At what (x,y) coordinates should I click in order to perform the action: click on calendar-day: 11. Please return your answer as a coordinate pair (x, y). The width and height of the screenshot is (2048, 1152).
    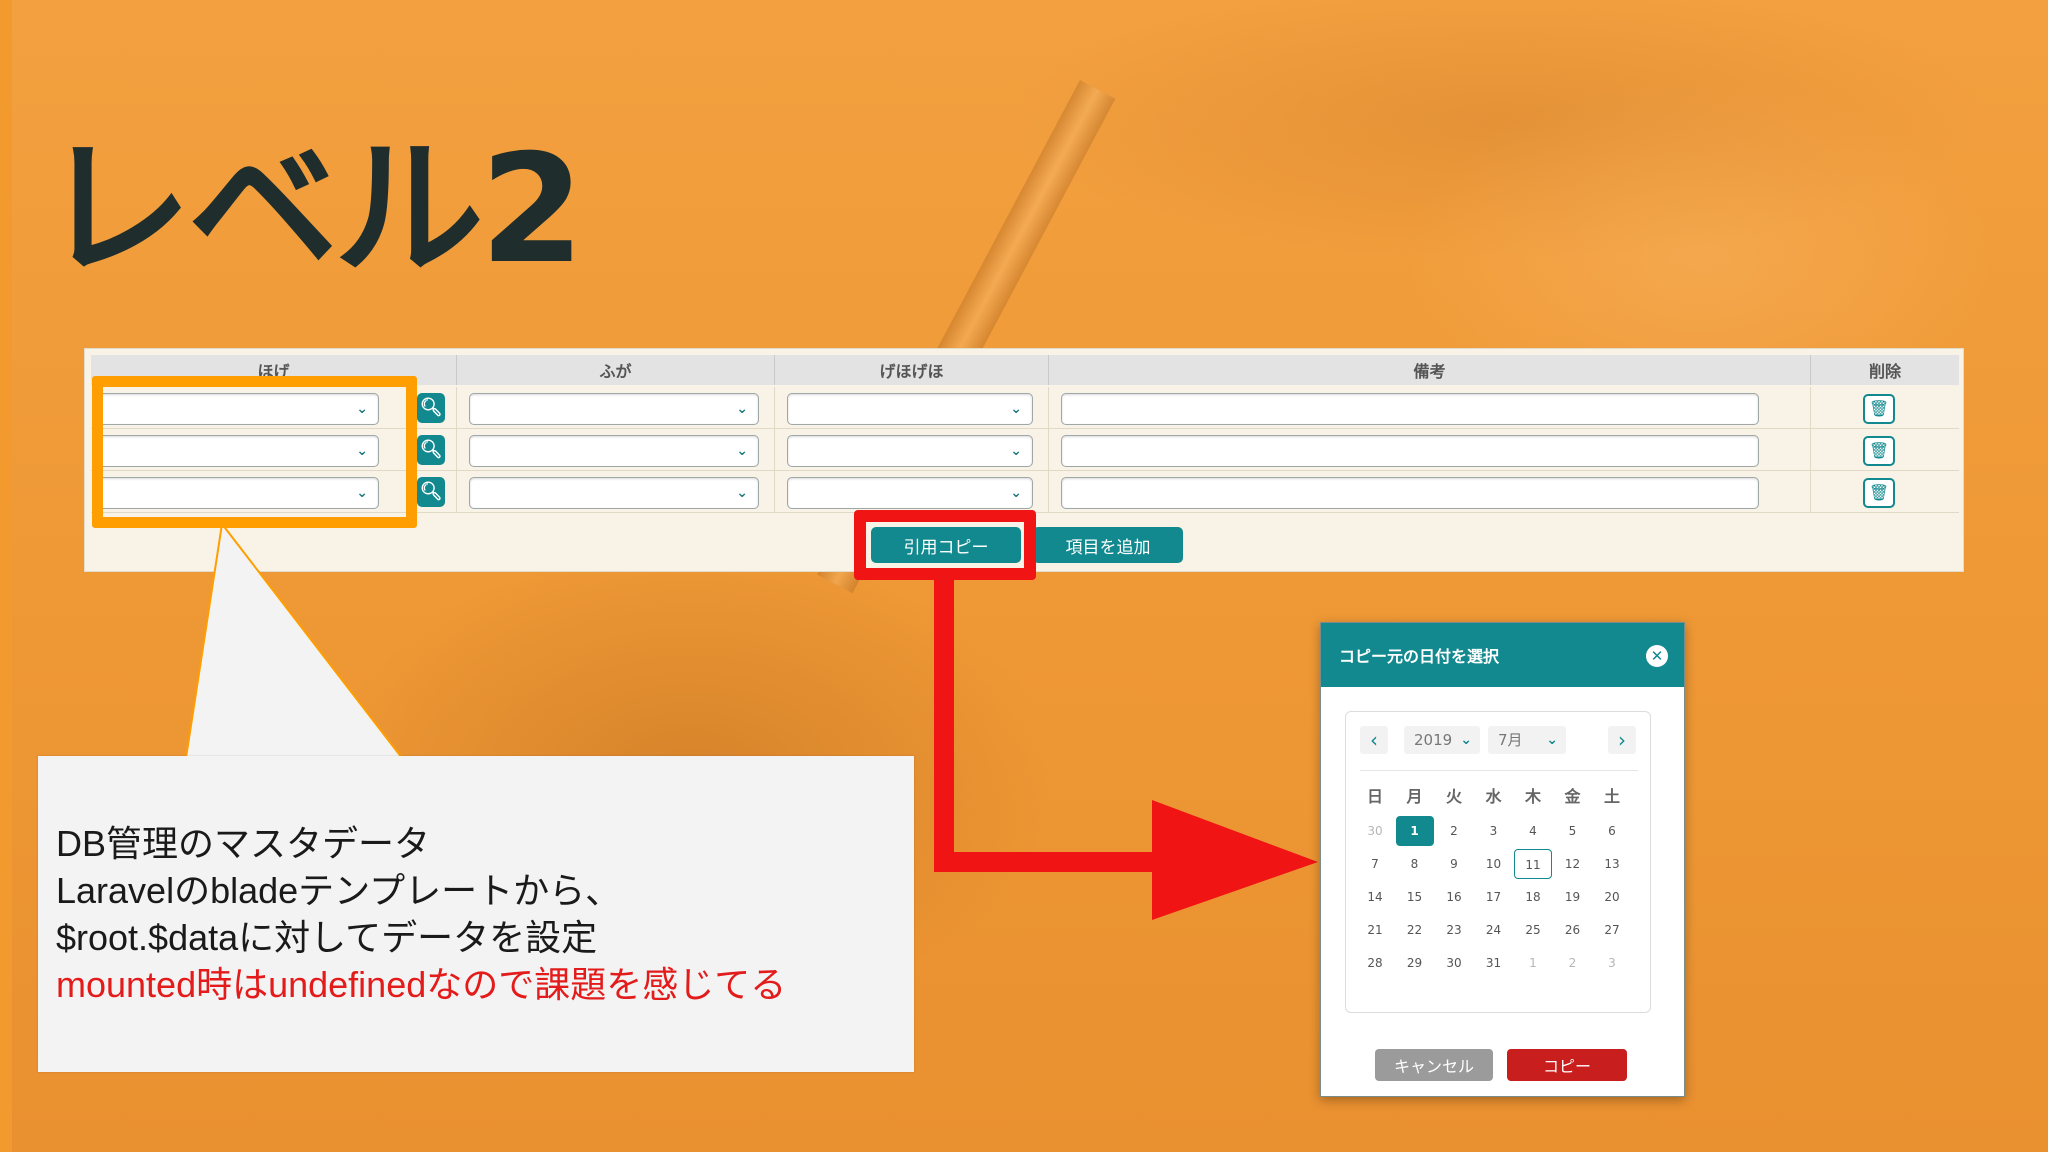
    Looking at the image, I should click on (1533, 864).